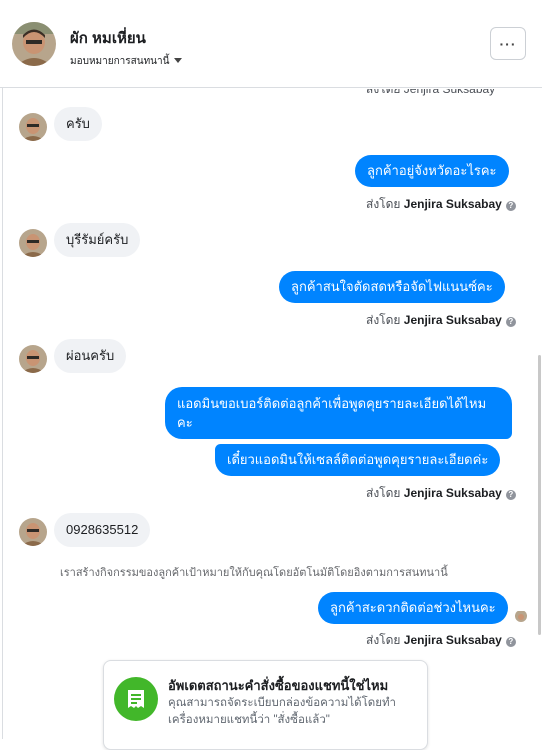 This screenshot has width=542, height=750. Describe the element at coordinates (102, 530) in the screenshot. I see `received-message: 0928635512` at that location.